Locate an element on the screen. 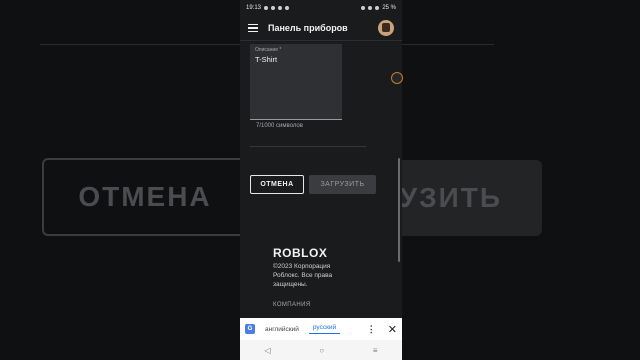 This screenshot has height=360, width=640. close-icon: ✕ is located at coordinates (392, 329).